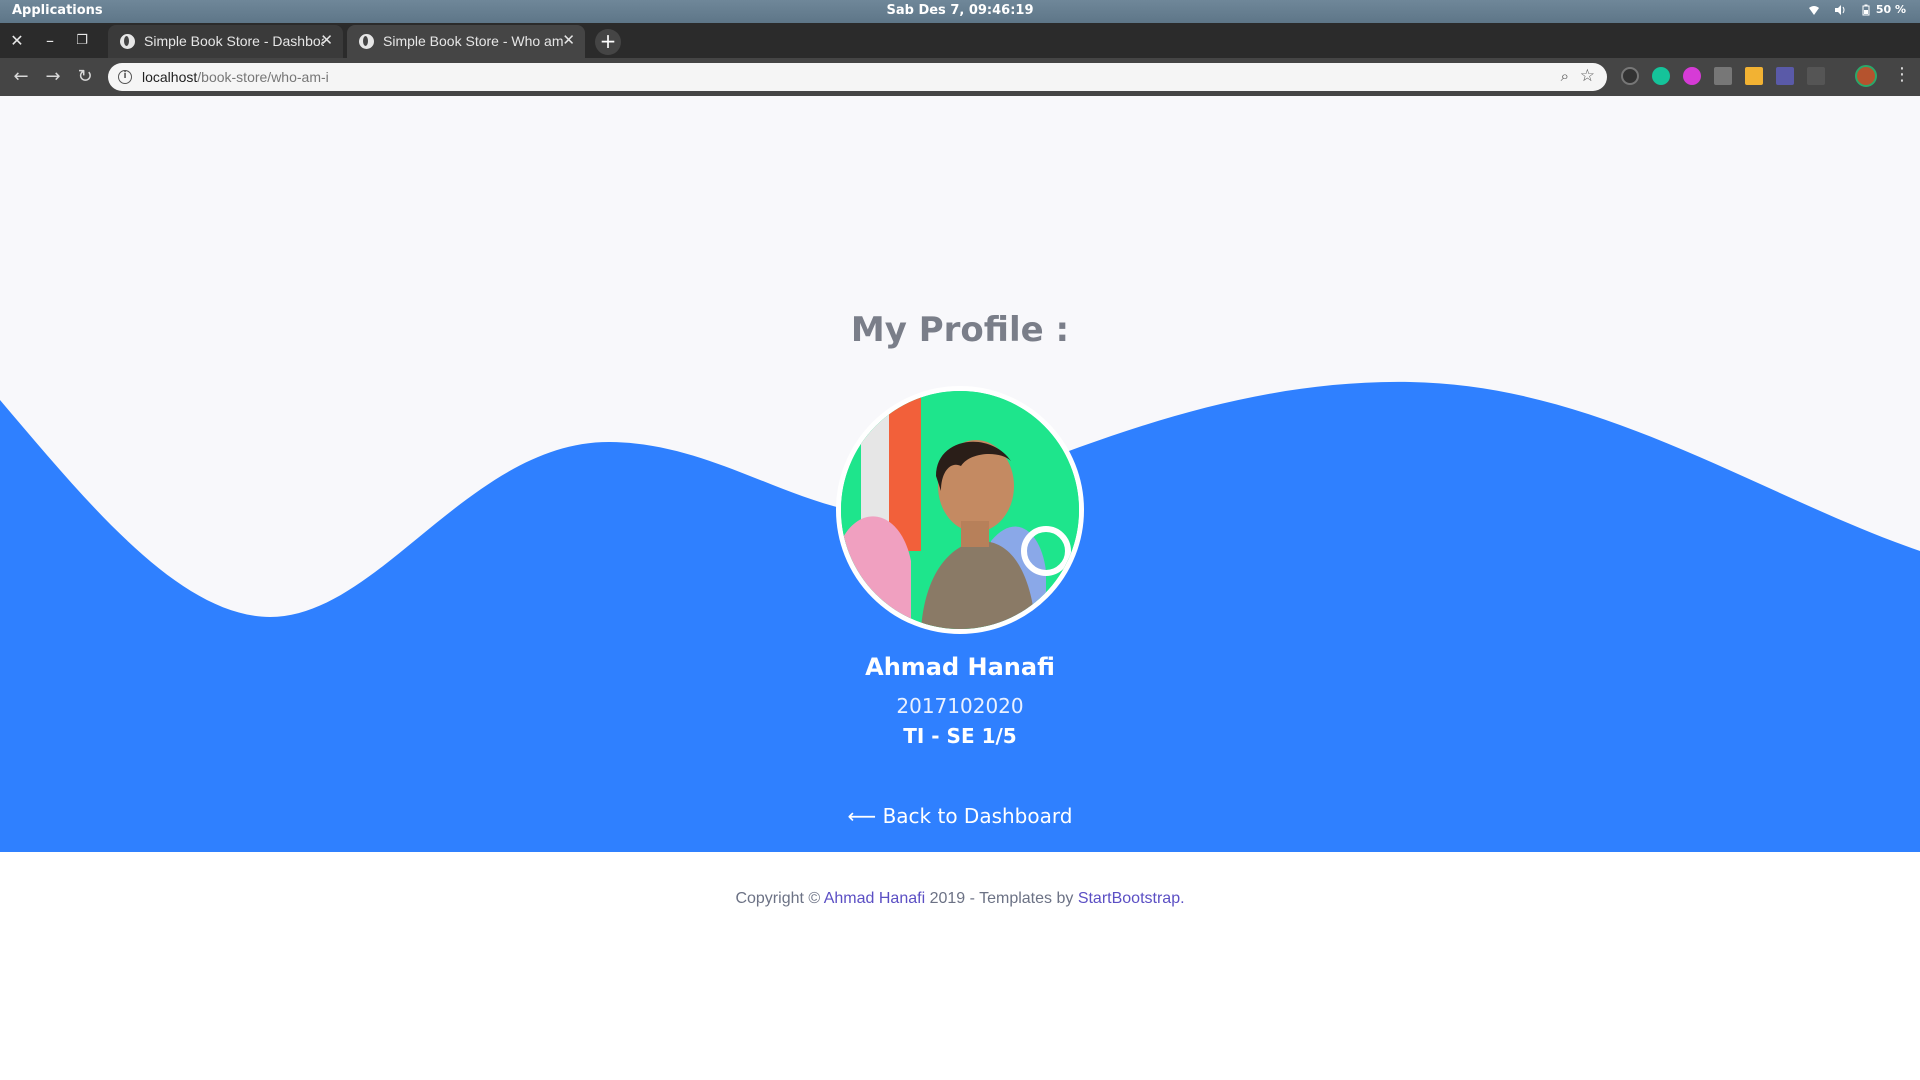 This screenshot has height=1080, width=1920. I want to click on url-path: /book-store/who-am-i, so click(263, 77).